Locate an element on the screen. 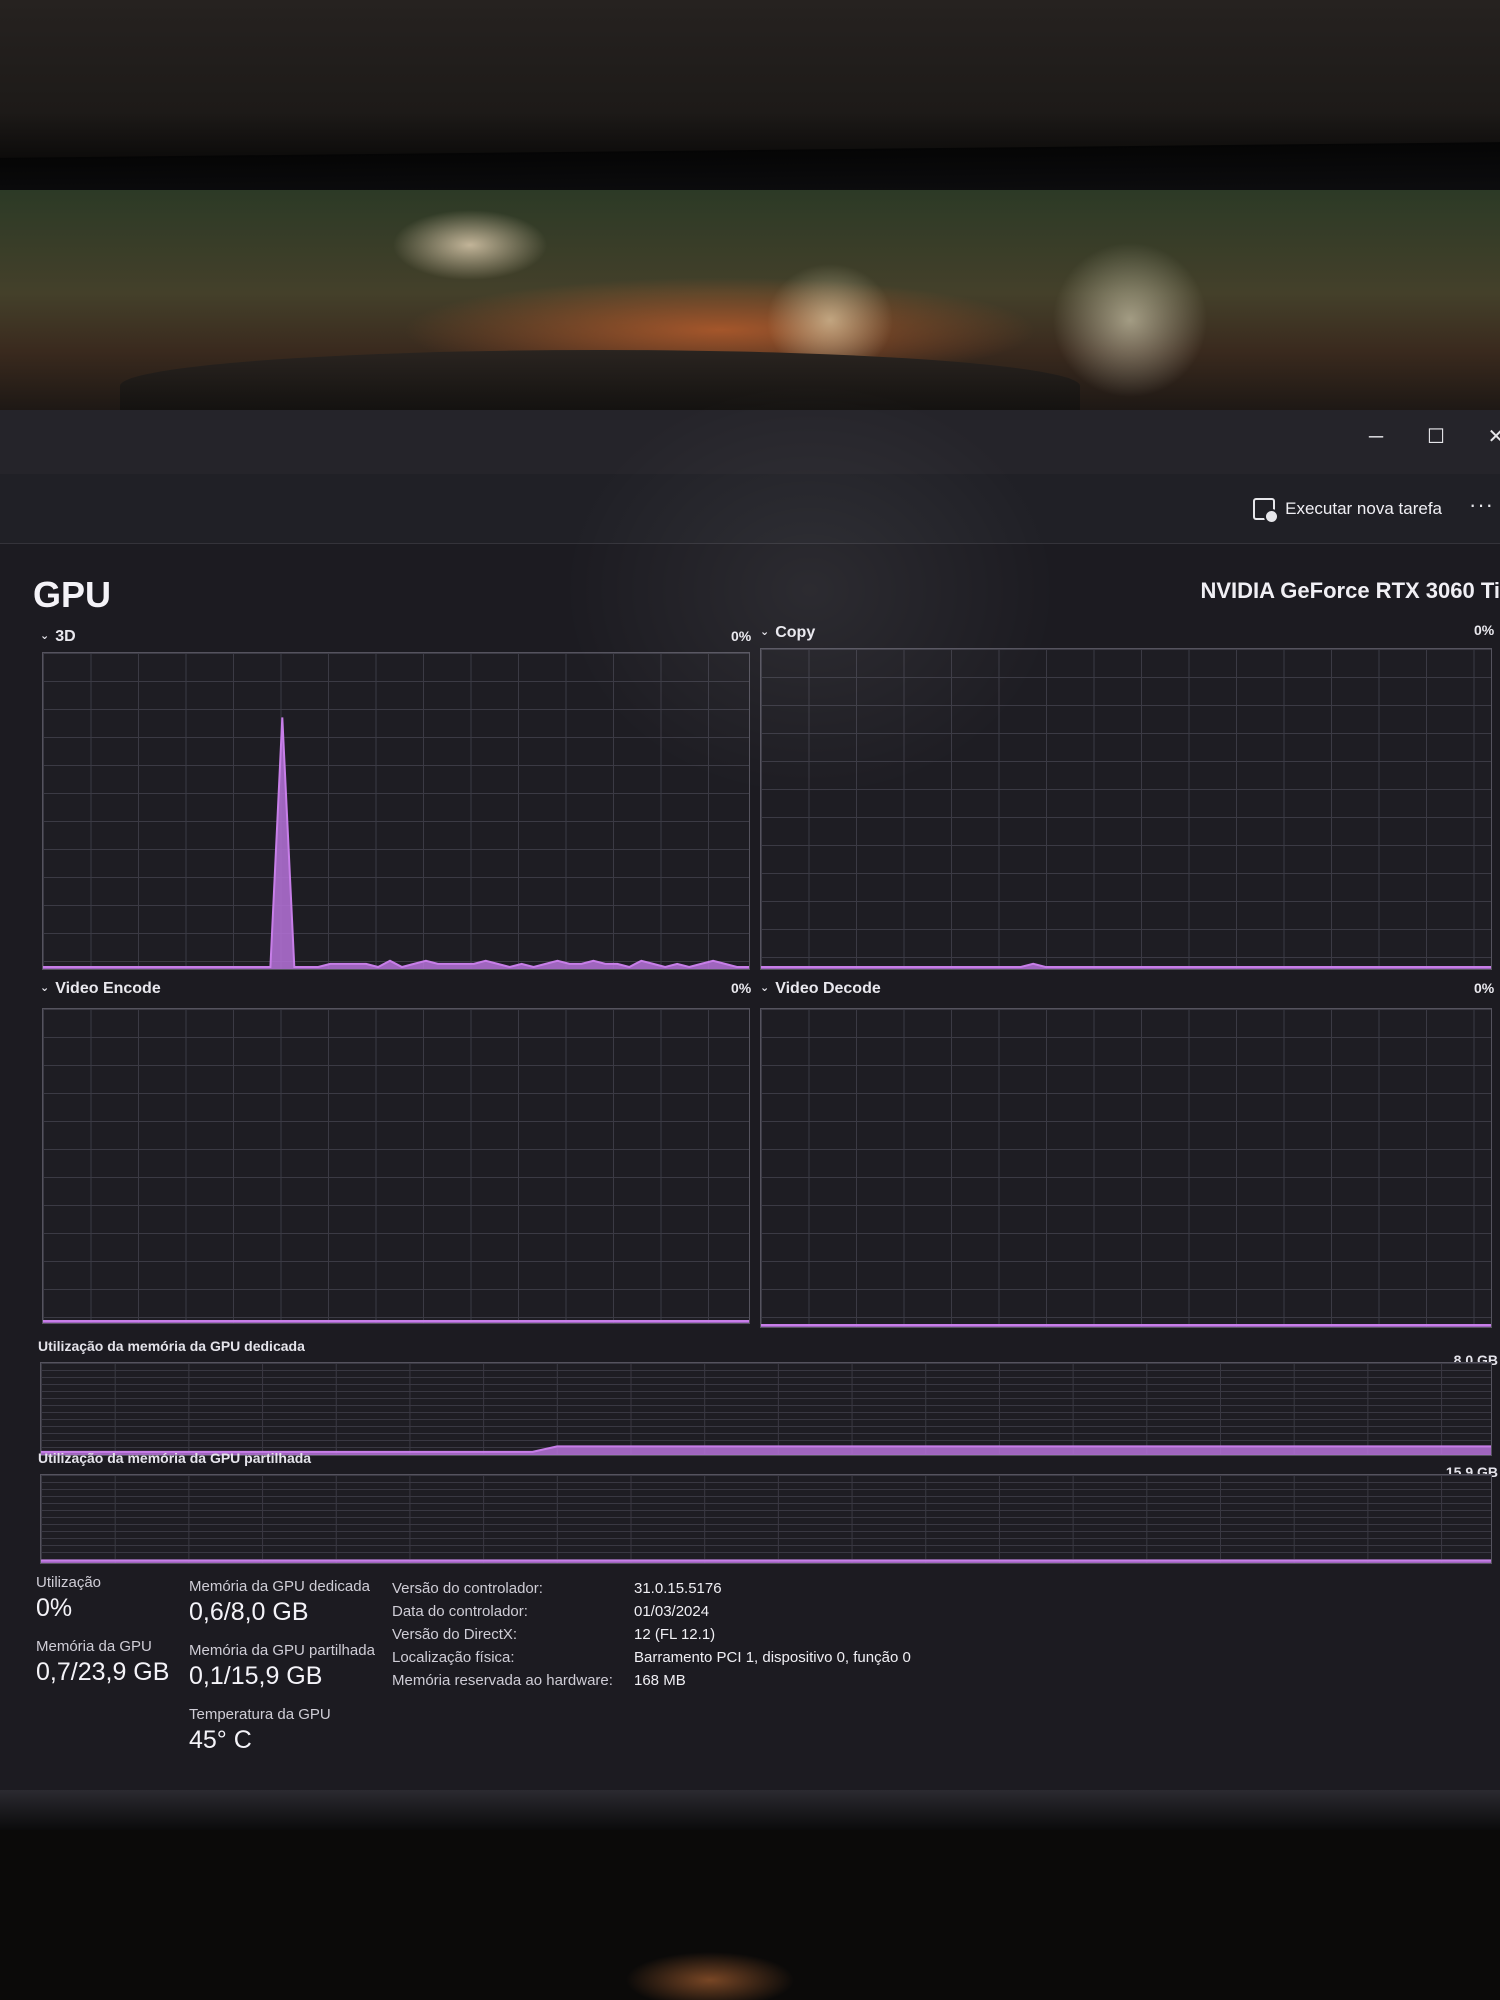 The width and height of the screenshot is (1500, 2000). gpu-temperature-value: 45° C is located at coordinates (220, 1740).